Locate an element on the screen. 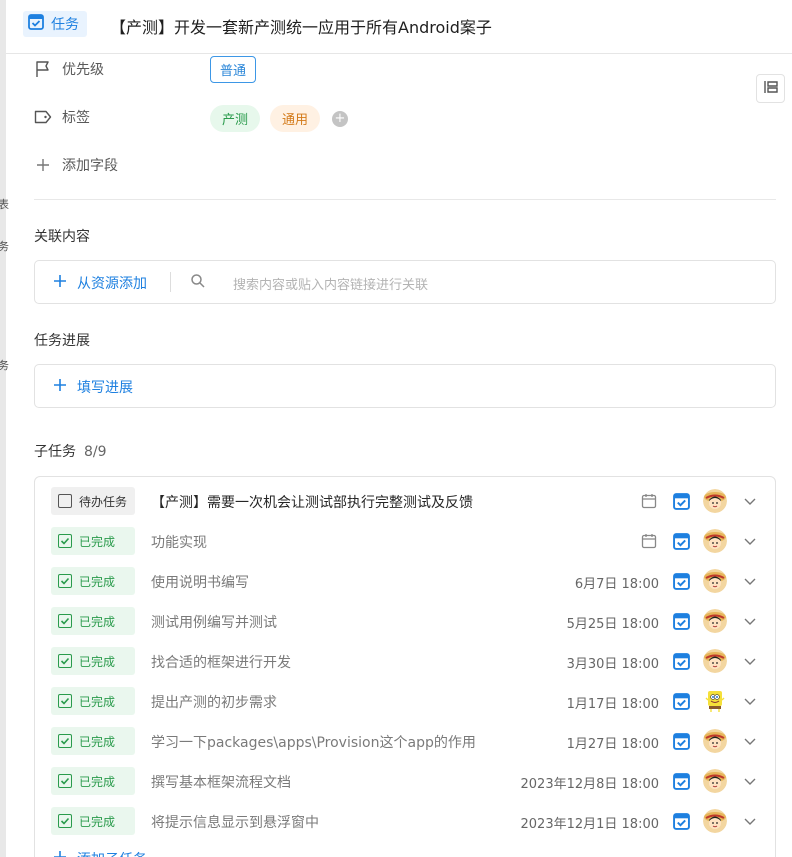  task-type-badge: 任务 is located at coordinates (55, 24).